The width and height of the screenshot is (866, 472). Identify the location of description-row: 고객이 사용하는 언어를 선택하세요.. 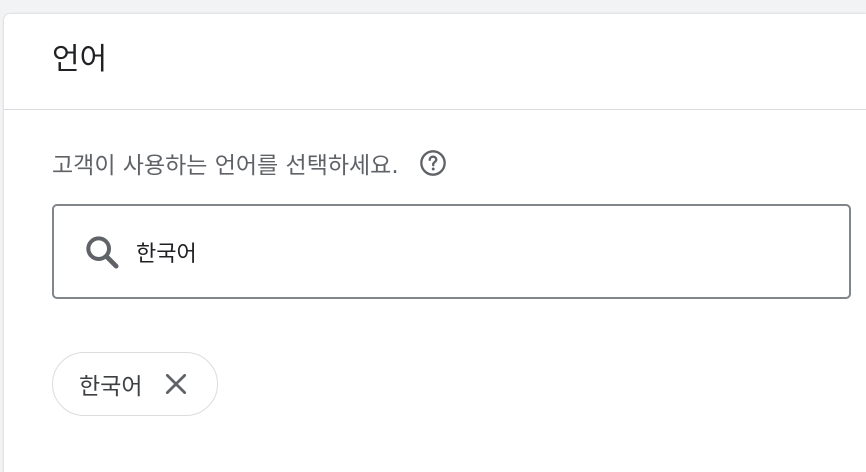
(249, 163).